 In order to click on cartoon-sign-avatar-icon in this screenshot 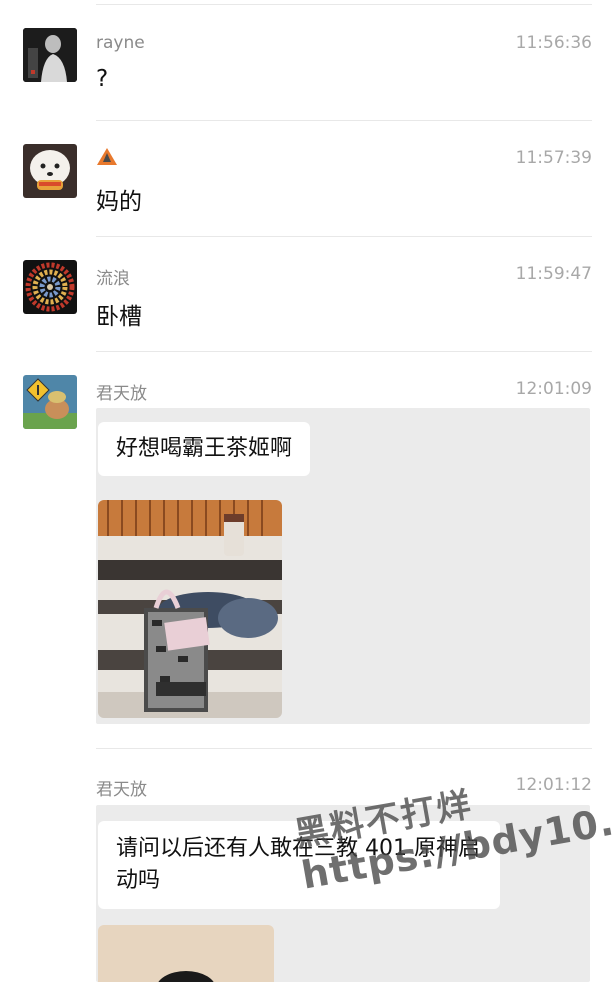, I will do `click(50, 402)`.